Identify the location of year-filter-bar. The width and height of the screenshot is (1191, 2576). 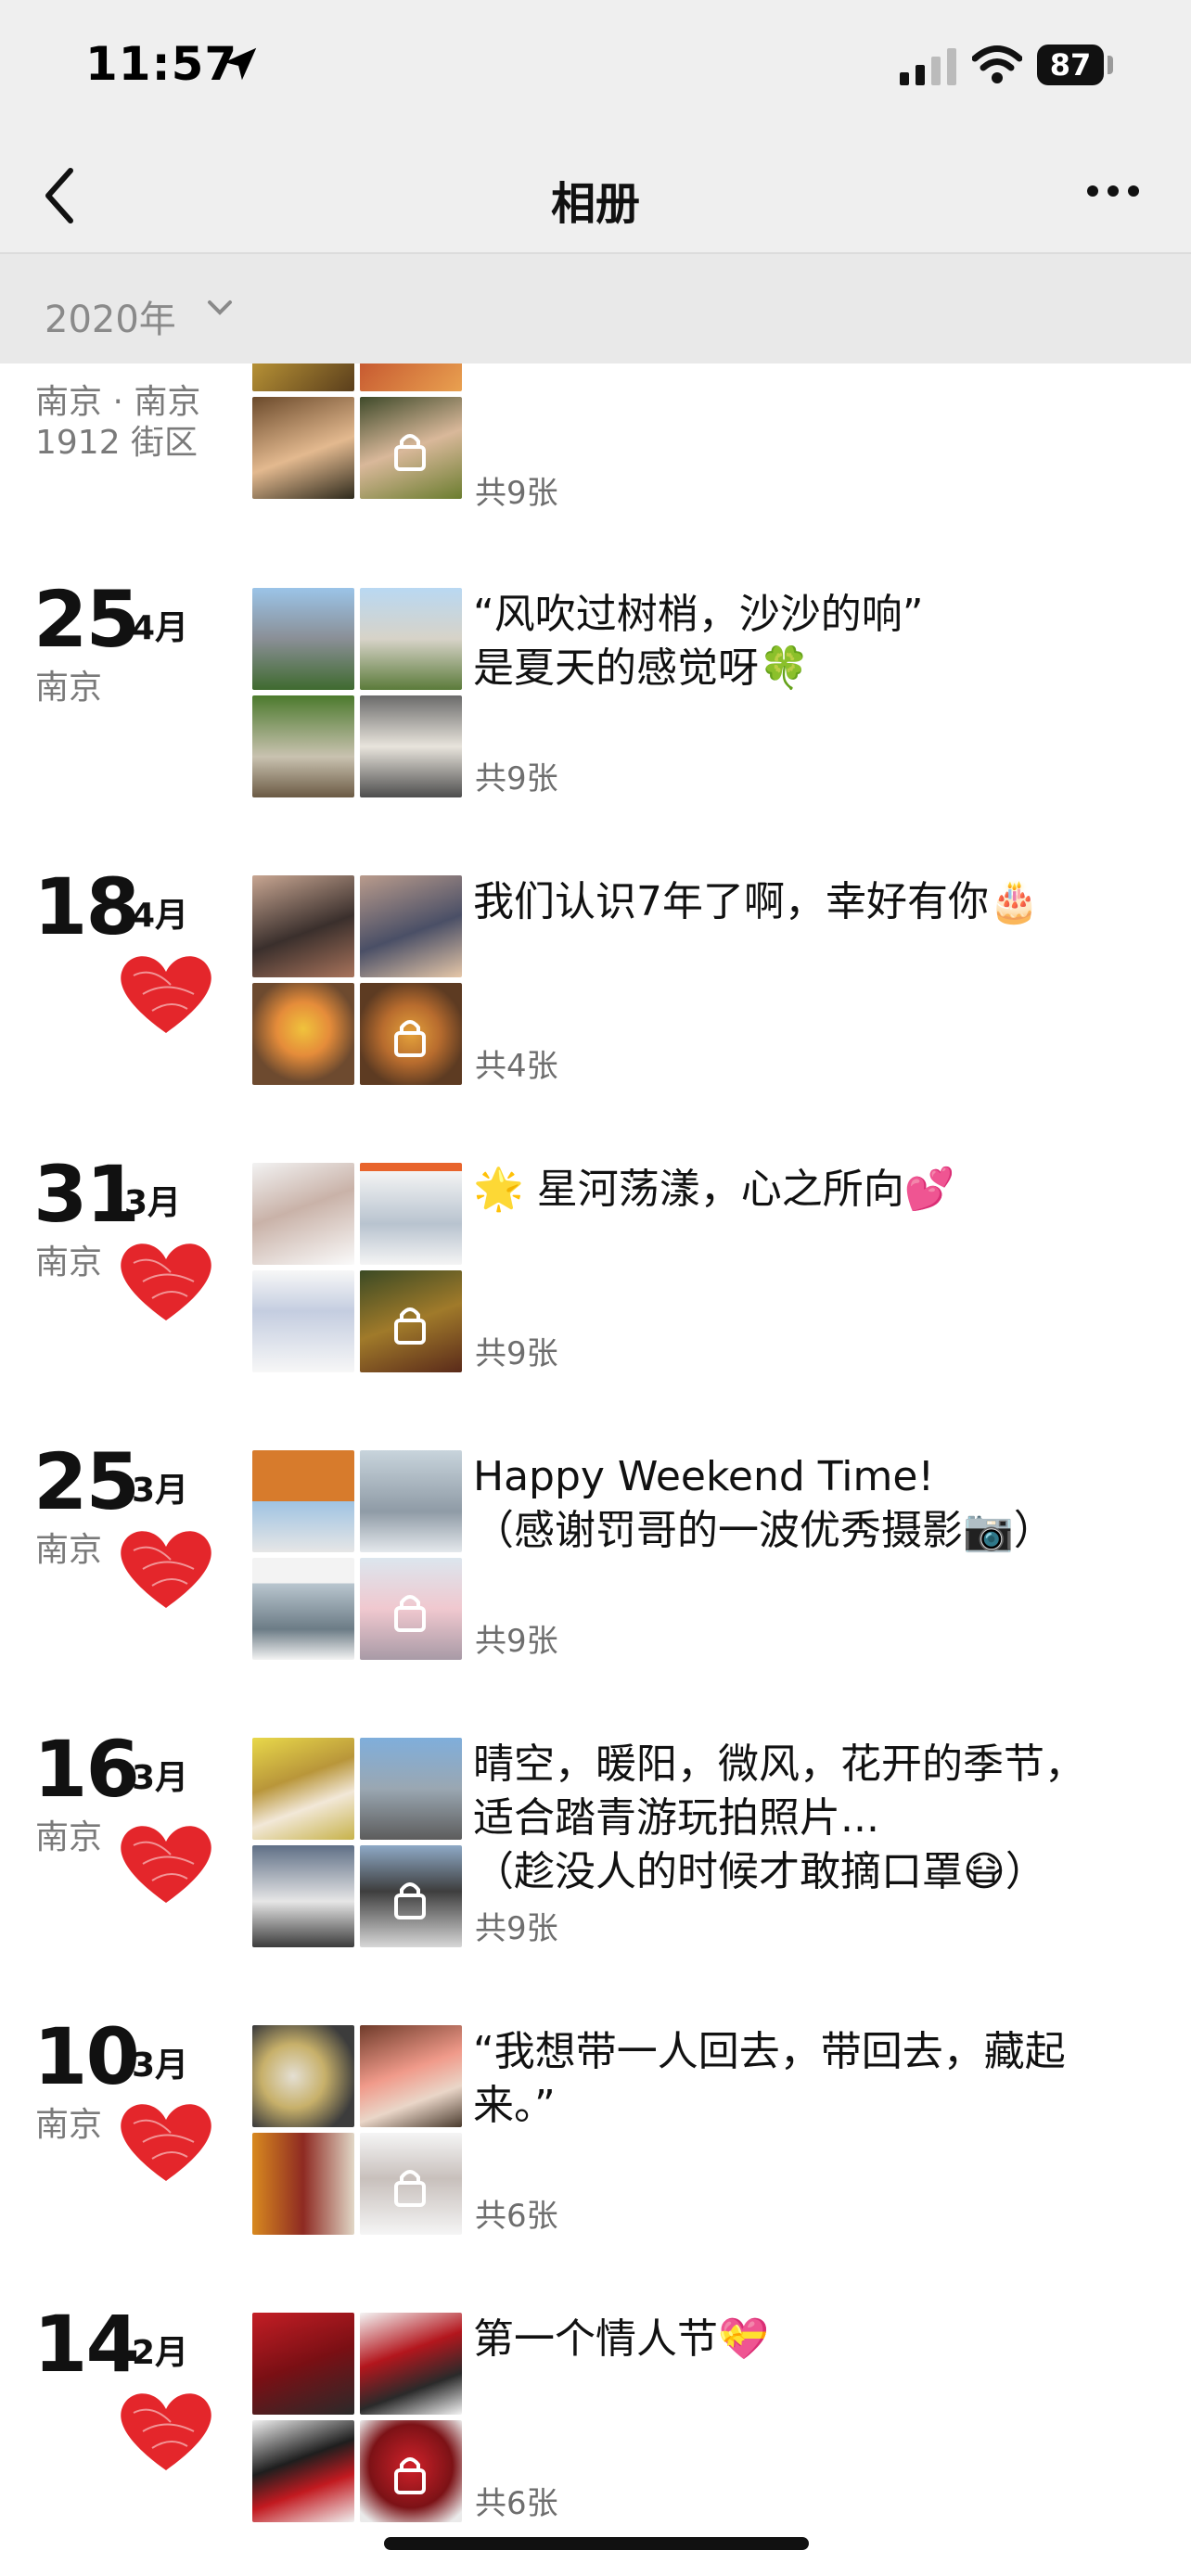
(595, 308).